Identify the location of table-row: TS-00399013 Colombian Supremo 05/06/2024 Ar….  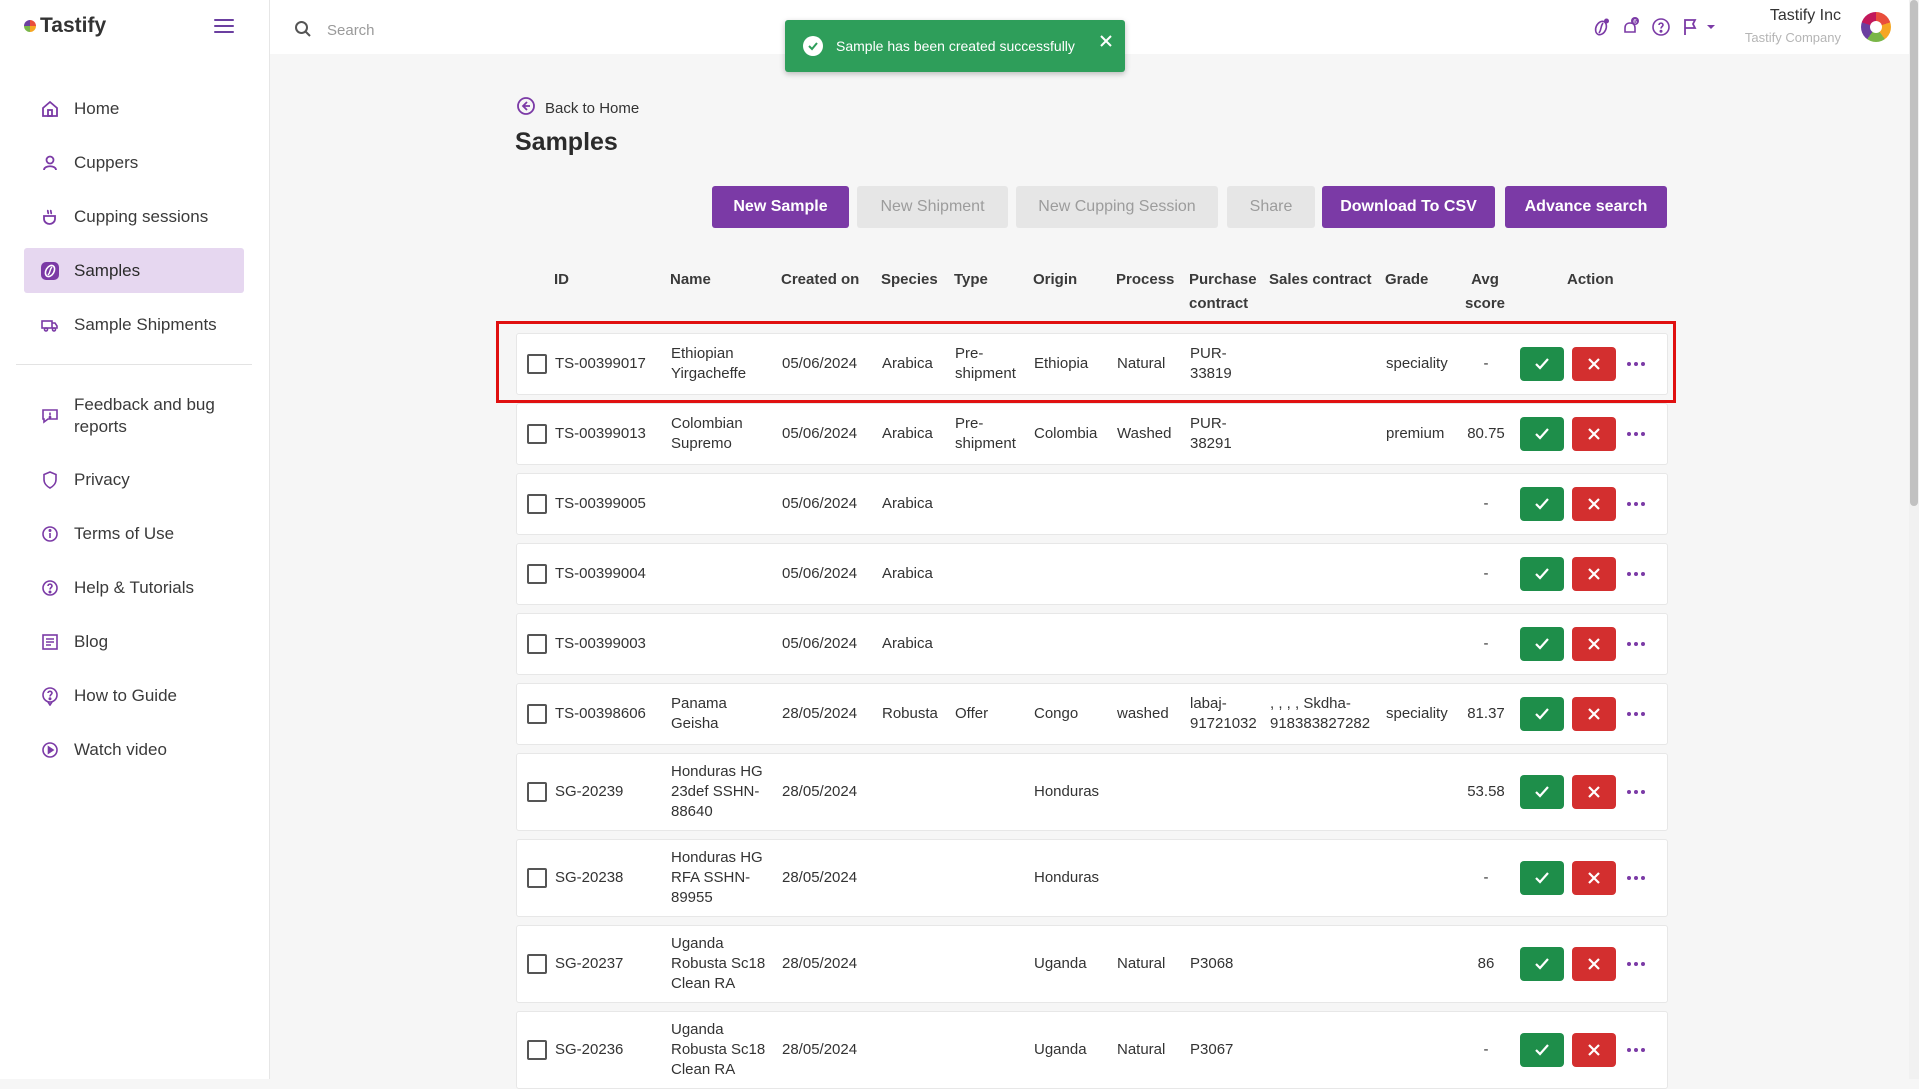
(1092, 434).